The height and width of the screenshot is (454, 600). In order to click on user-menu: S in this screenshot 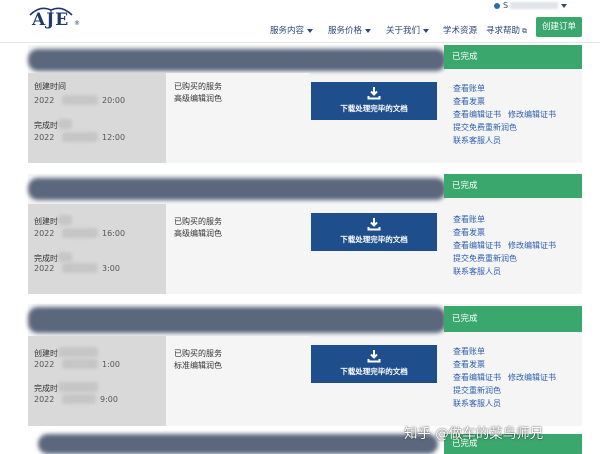, I will do `click(531, 5)`.